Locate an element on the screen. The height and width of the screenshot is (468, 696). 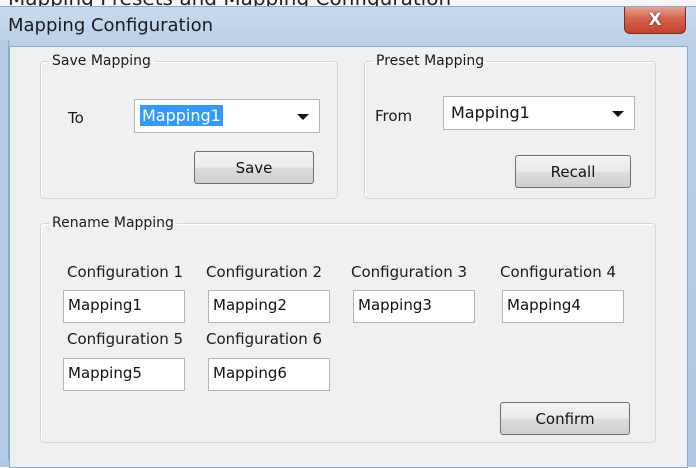
confirm-button: Confirm is located at coordinates (565, 418).